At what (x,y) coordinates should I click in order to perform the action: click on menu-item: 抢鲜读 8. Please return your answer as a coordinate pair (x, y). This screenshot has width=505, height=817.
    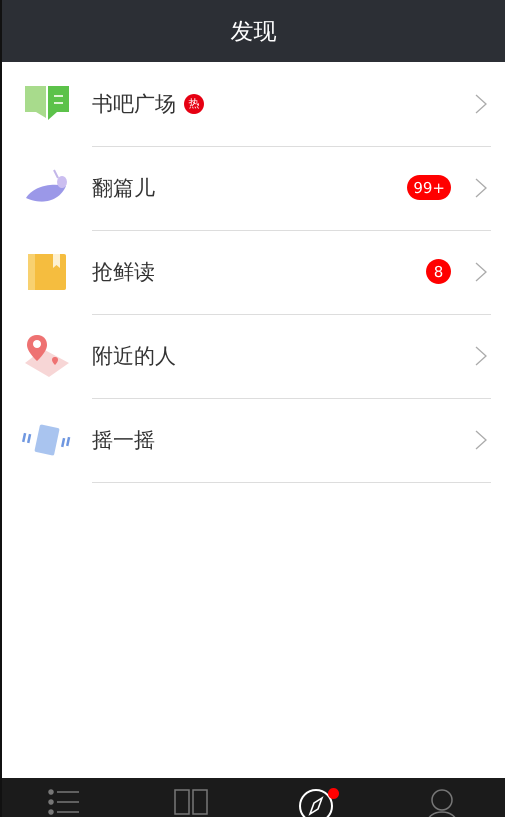
    Looking at the image, I should click on (253, 272).